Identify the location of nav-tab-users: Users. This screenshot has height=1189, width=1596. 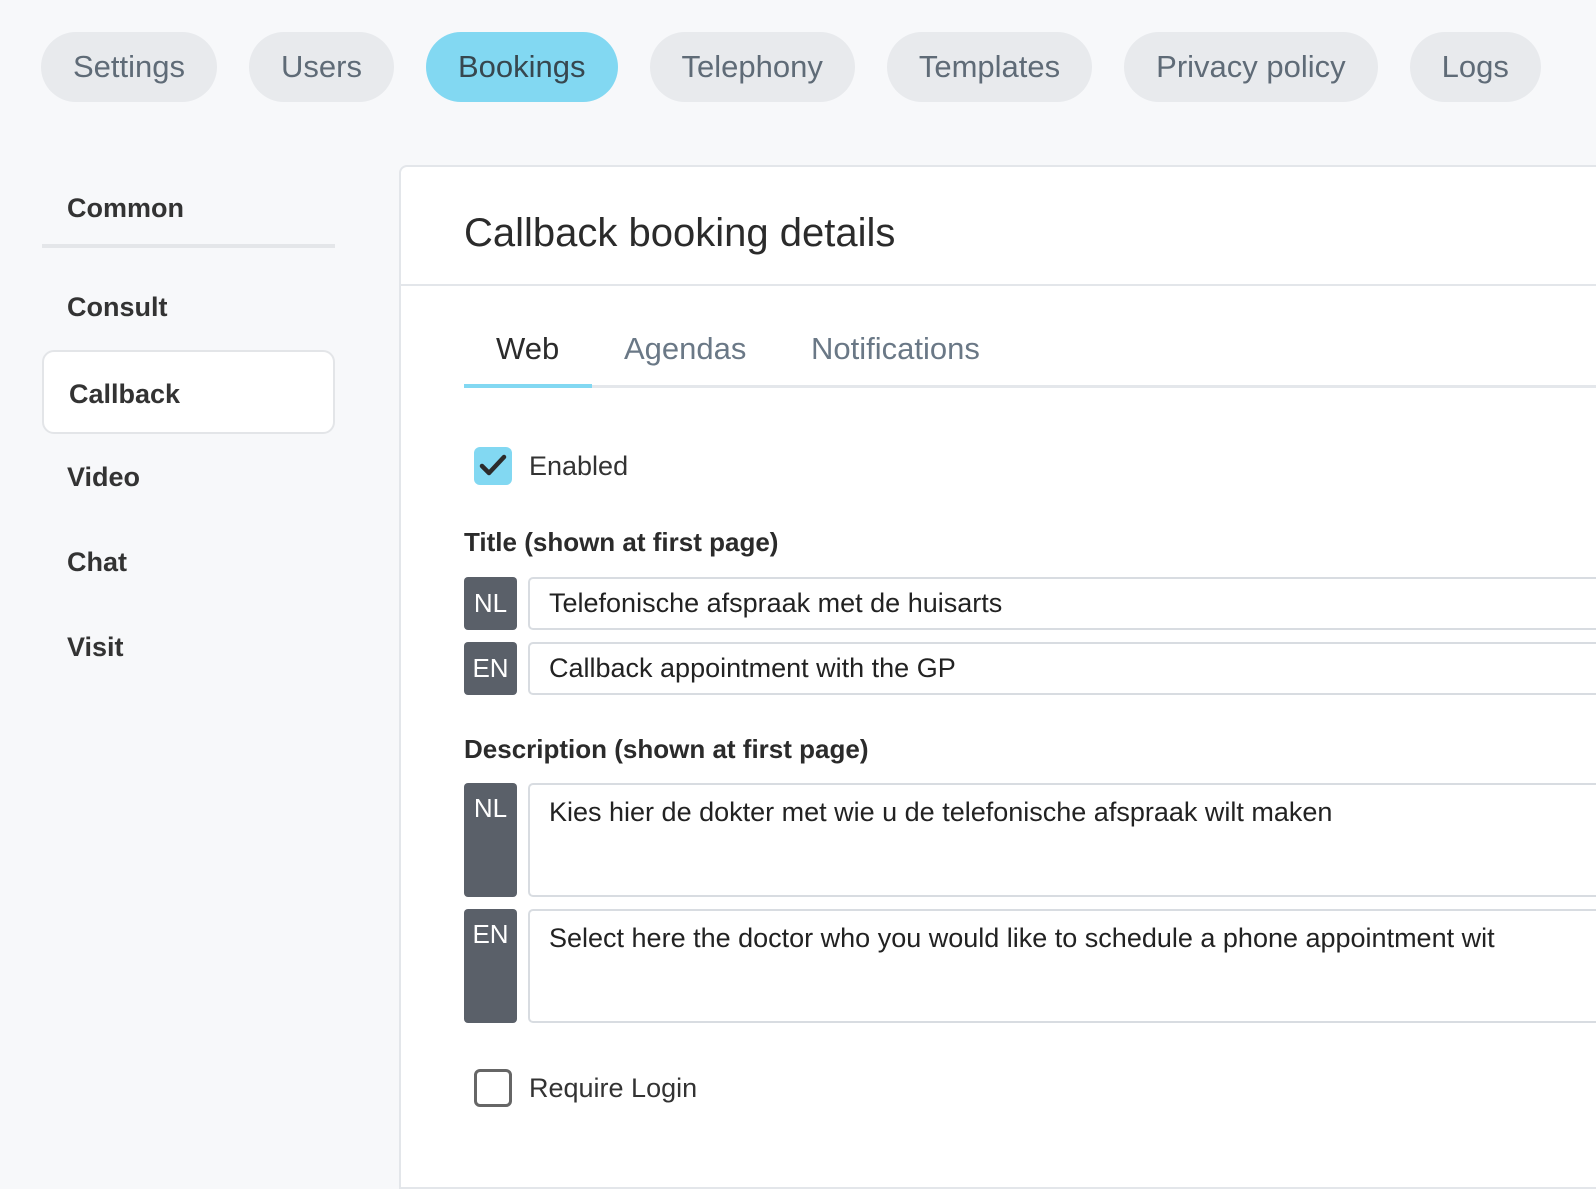
(321, 67).